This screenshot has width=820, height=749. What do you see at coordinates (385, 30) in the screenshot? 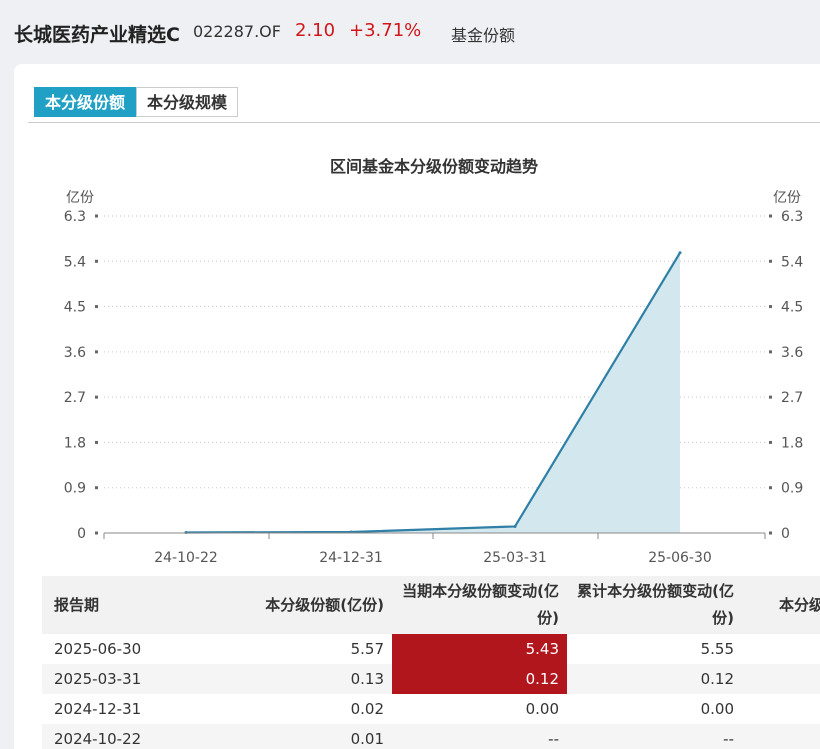
I see `fund-change: +3.71%` at bounding box center [385, 30].